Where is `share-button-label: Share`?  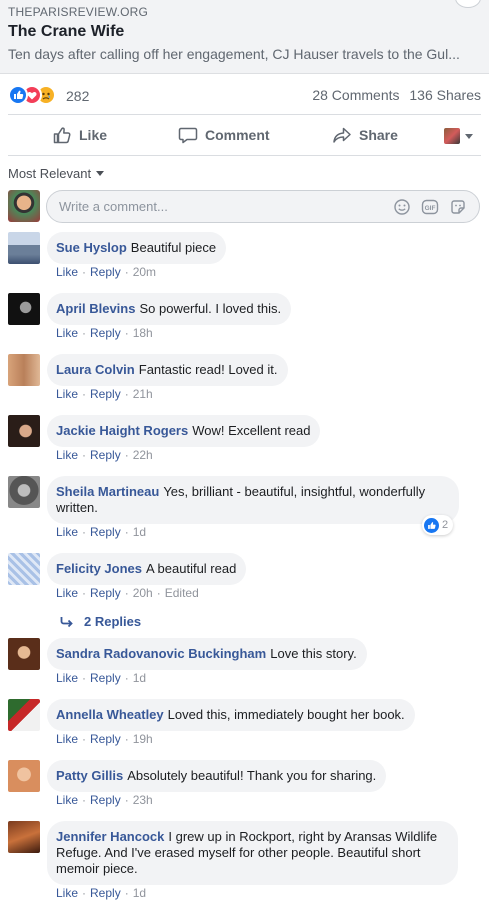 share-button-label: Share is located at coordinates (378, 135).